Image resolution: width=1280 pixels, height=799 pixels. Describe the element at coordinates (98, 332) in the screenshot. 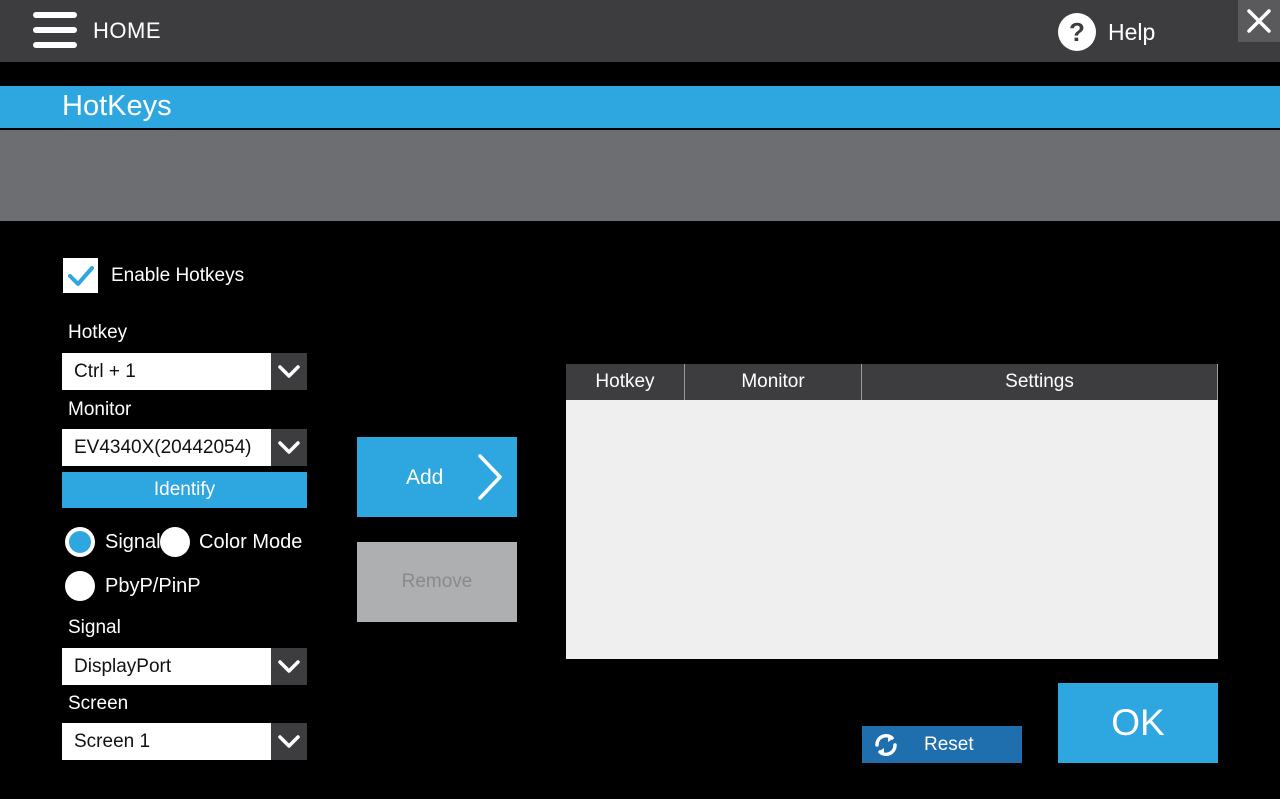

I see `hotkey-label: Hotkey` at that location.